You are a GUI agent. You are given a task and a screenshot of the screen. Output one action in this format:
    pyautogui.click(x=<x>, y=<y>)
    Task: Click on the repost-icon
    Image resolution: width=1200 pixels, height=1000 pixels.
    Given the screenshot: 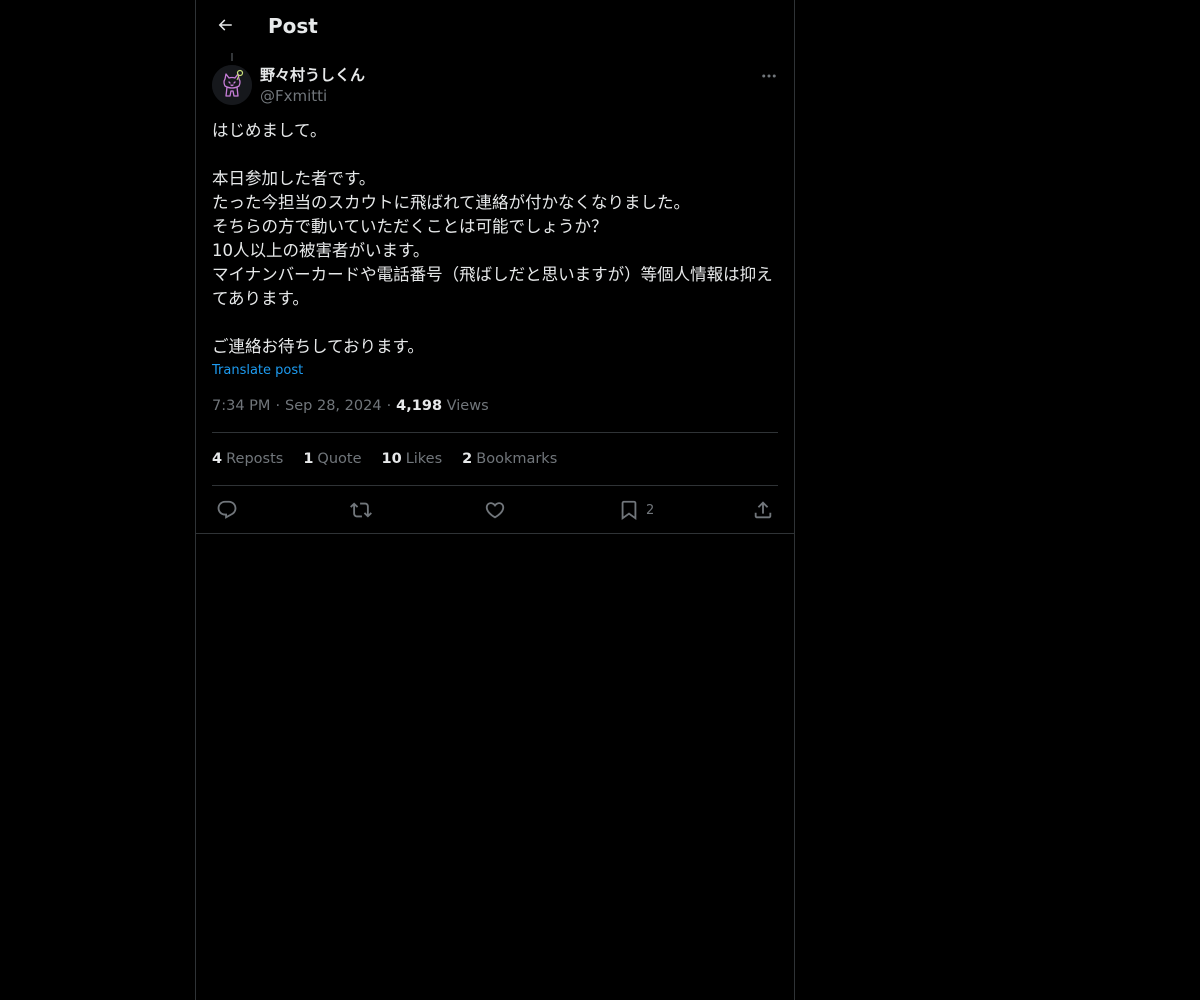 What is the action you would take?
    pyautogui.click(x=361, y=510)
    